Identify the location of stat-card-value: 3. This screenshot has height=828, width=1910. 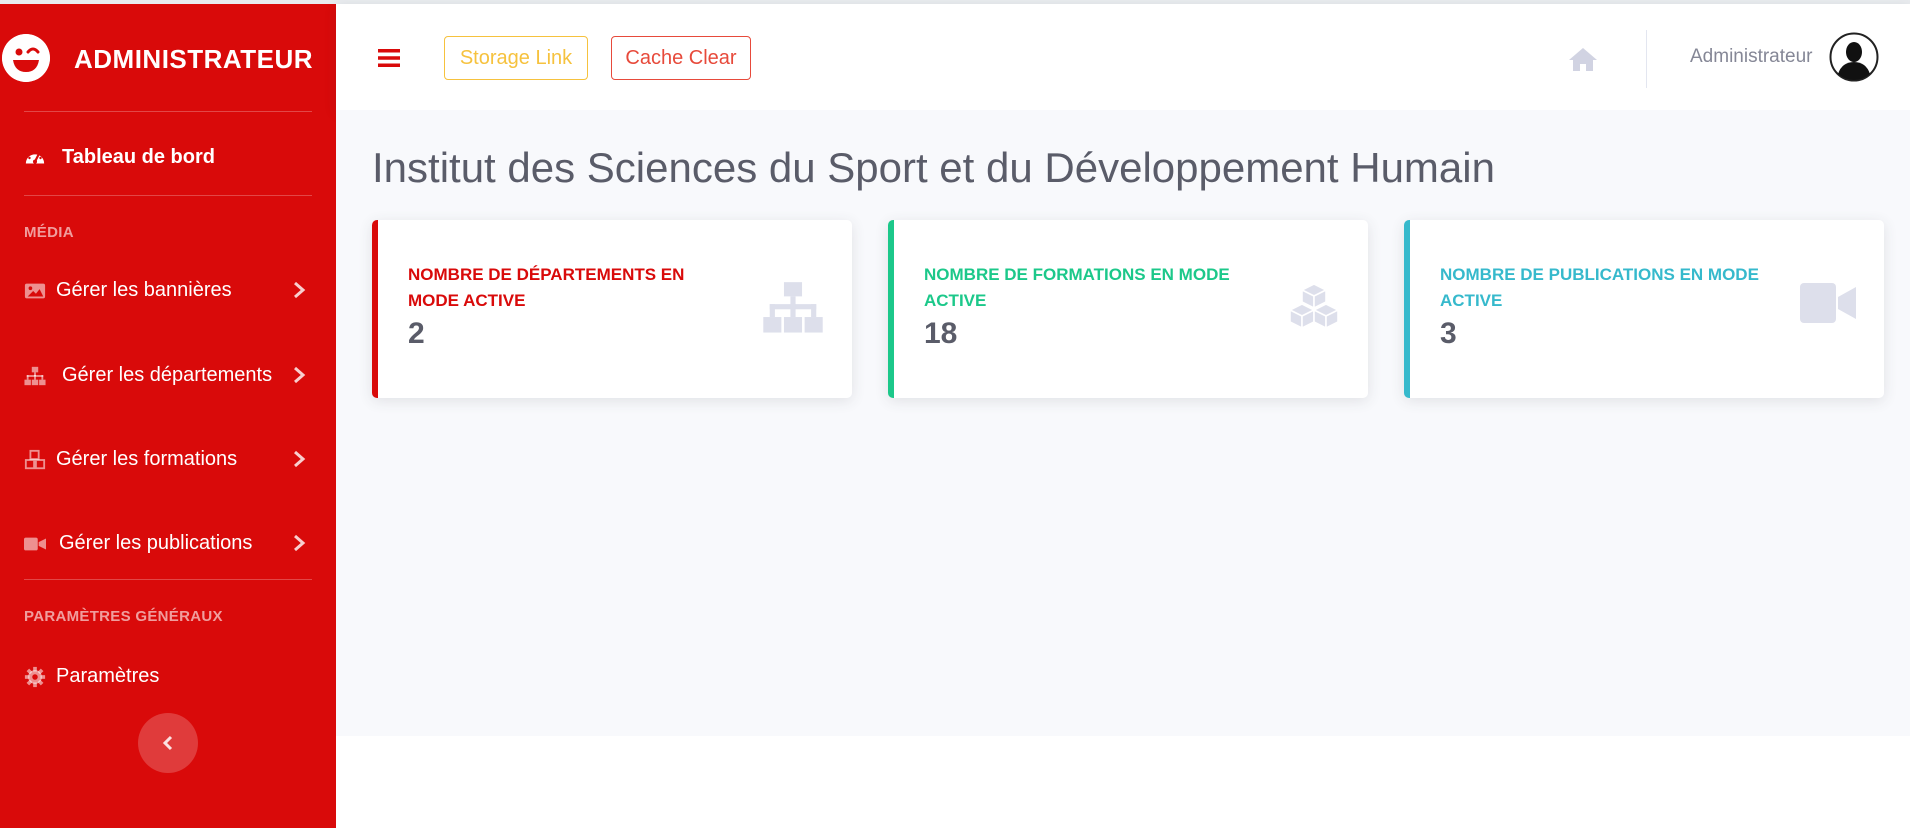
(1448, 333).